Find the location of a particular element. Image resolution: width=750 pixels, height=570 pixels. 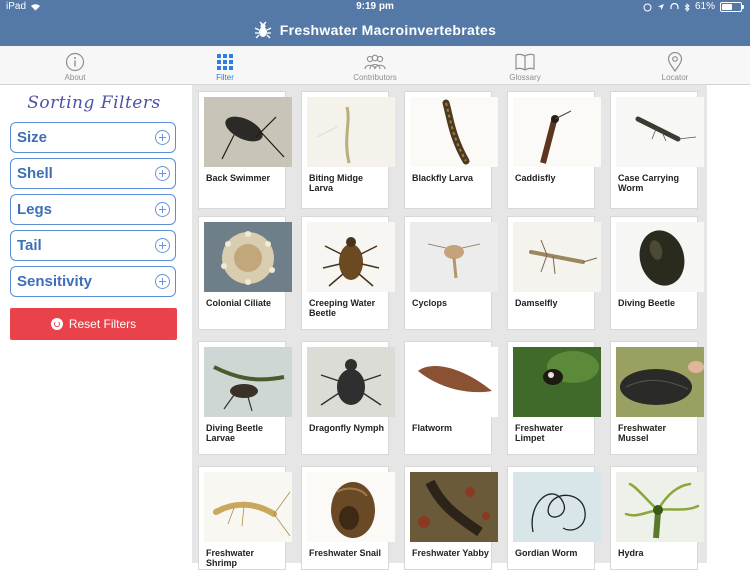

species-card: Caddisfly is located at coordinates (554, 150).